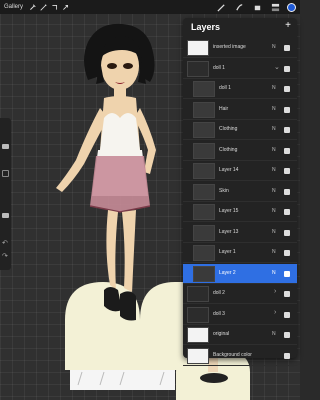  I want to click on smudge-icon, so click(239, 7).